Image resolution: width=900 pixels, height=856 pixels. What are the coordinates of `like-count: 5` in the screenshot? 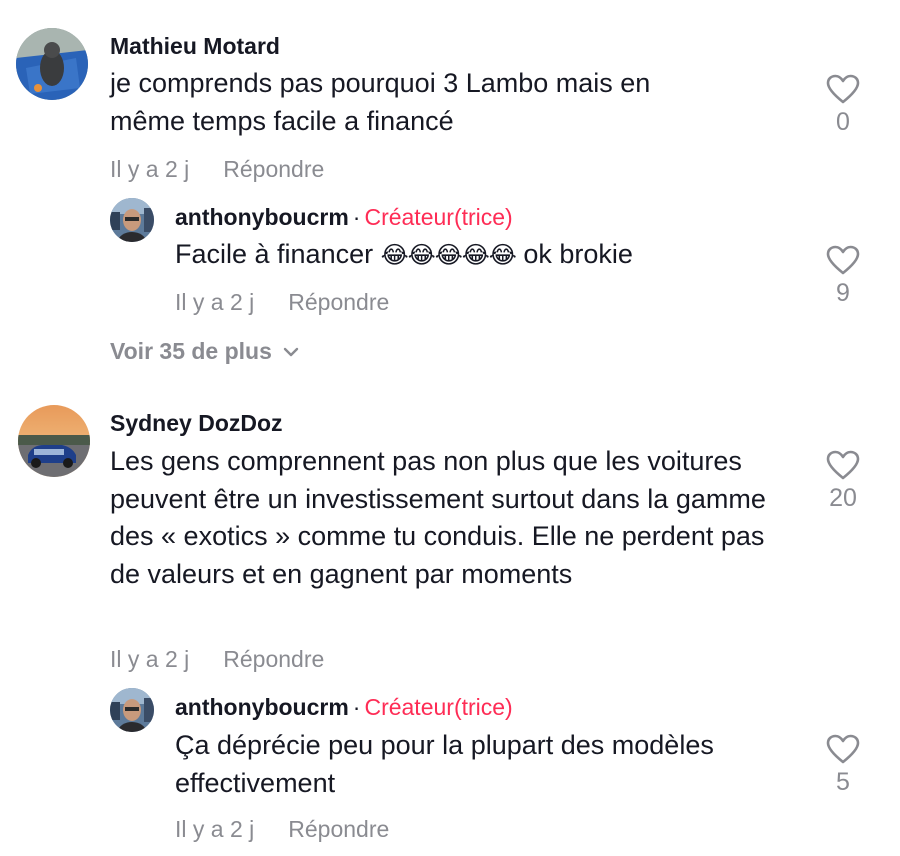 It's located at (843, 782).